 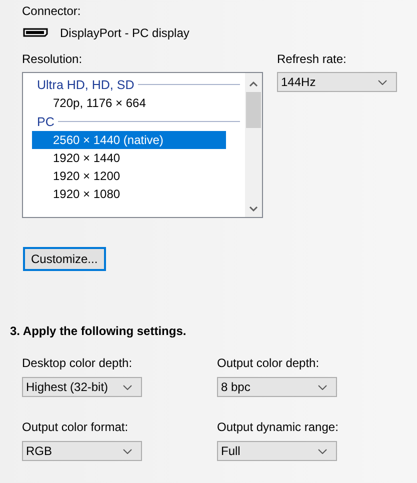 What do you see at coordinates (278, 427) in the screenshot?
I see `setting-label: Output dynamic range:` at bounding box center [278, 427].